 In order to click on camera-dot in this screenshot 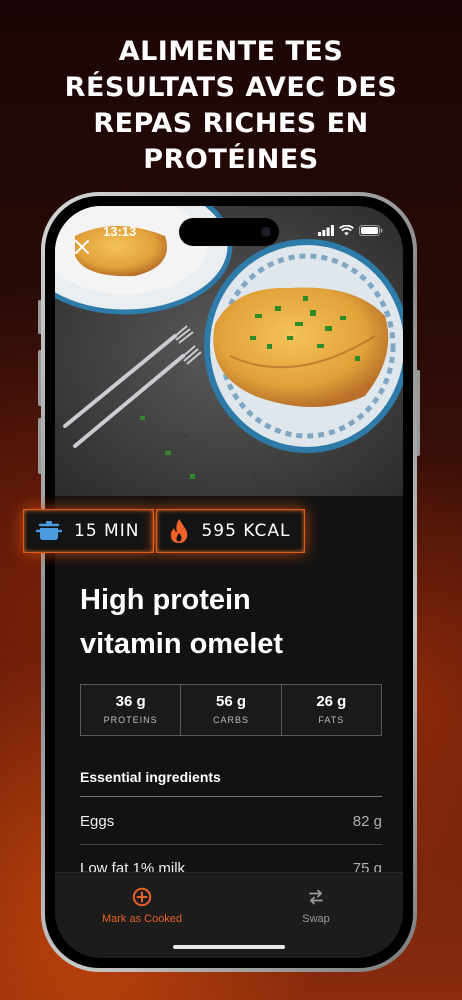, I will do `click(266, 232)`.